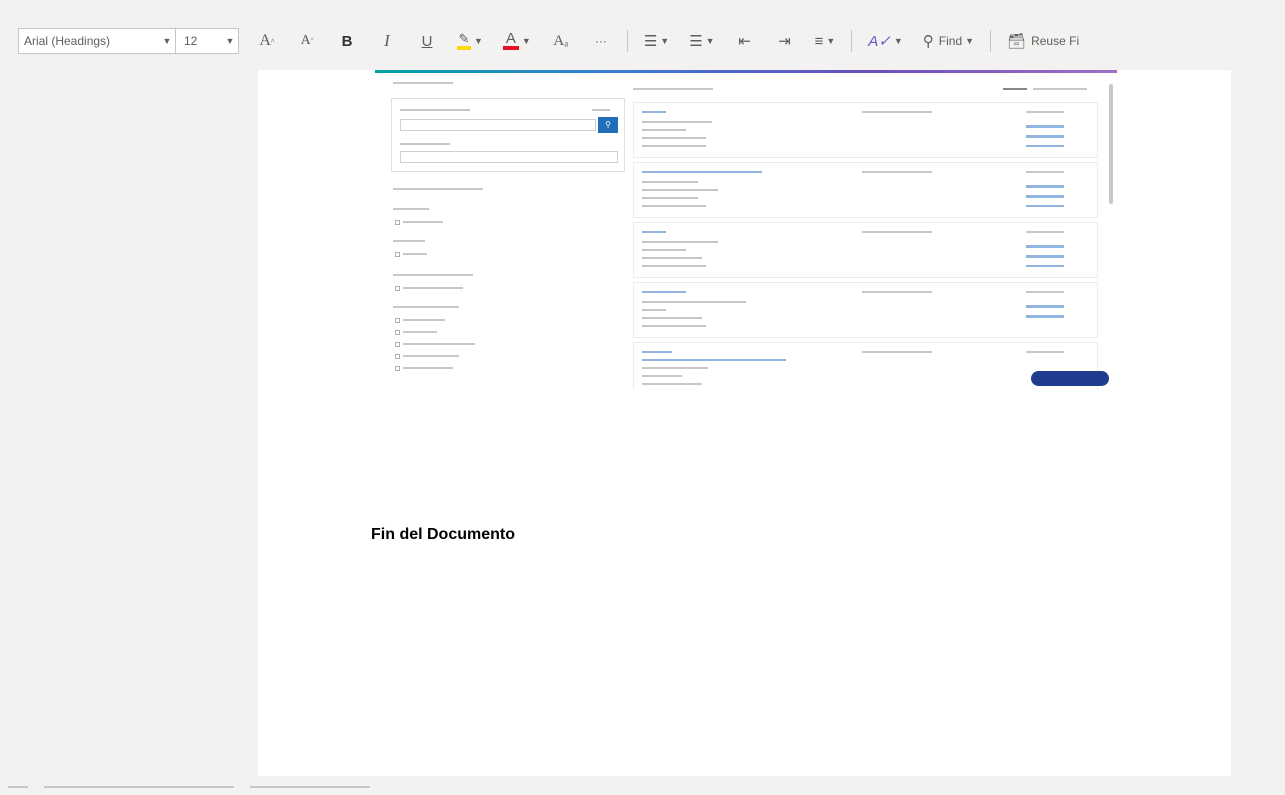  What do you see at coordinates (267, 41) in the screenshot?
I see `grow-font-icon: A ^` at bounding box center [267, 41].